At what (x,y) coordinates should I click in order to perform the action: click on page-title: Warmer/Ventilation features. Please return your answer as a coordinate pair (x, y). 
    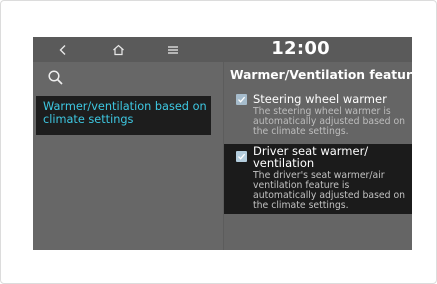
    Looking at the image, I should click on (321, 75).